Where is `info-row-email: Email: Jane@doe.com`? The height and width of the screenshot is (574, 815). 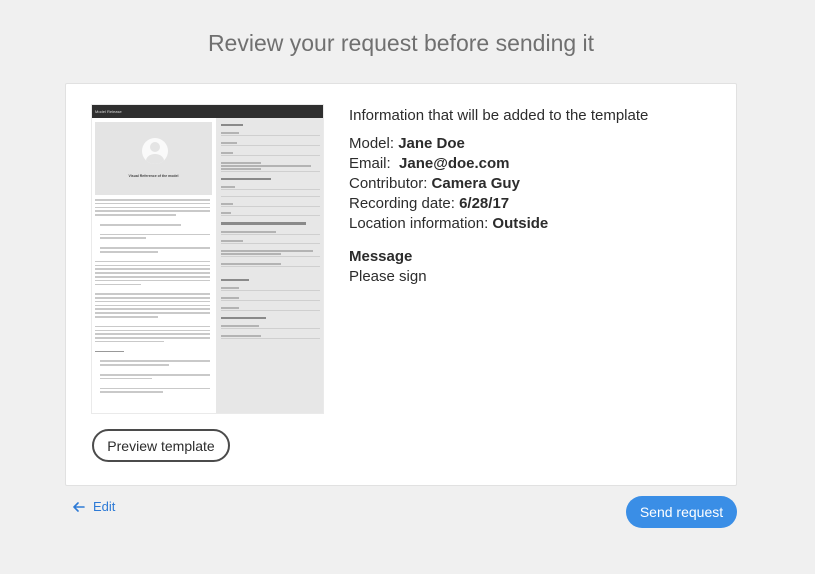 info-row-email: Email: Jane@doe.com is located at coordinates (429, 163).